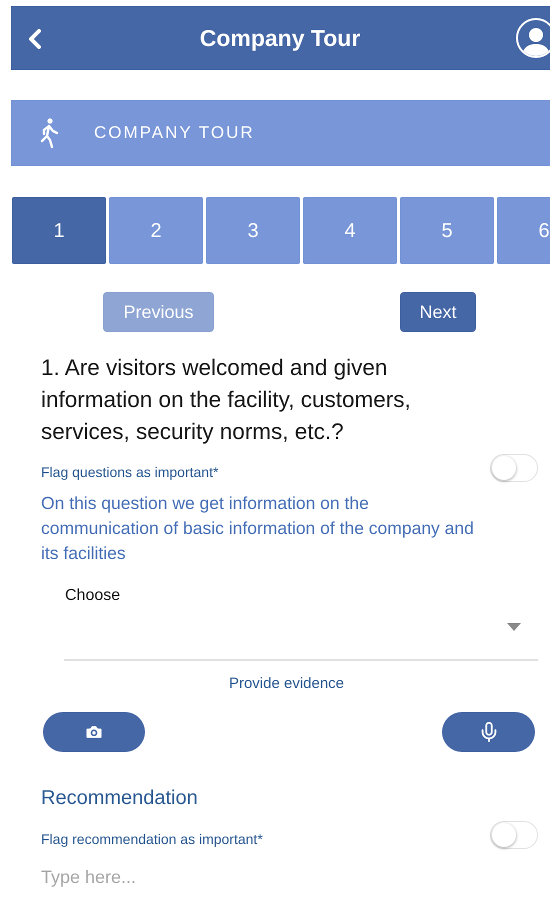 The image size is (550, 907). I want to click on step-tab: 6, so click(523, 230).